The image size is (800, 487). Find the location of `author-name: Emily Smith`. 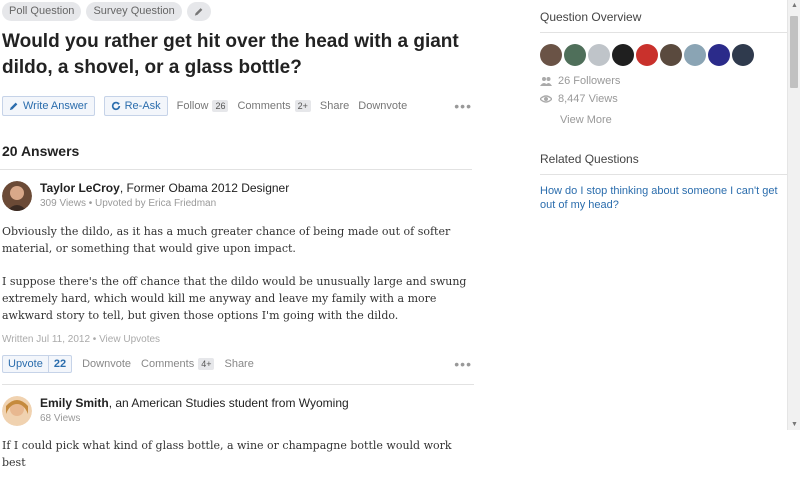

author-name: Emily Smith is located at coordinates (74, 403).